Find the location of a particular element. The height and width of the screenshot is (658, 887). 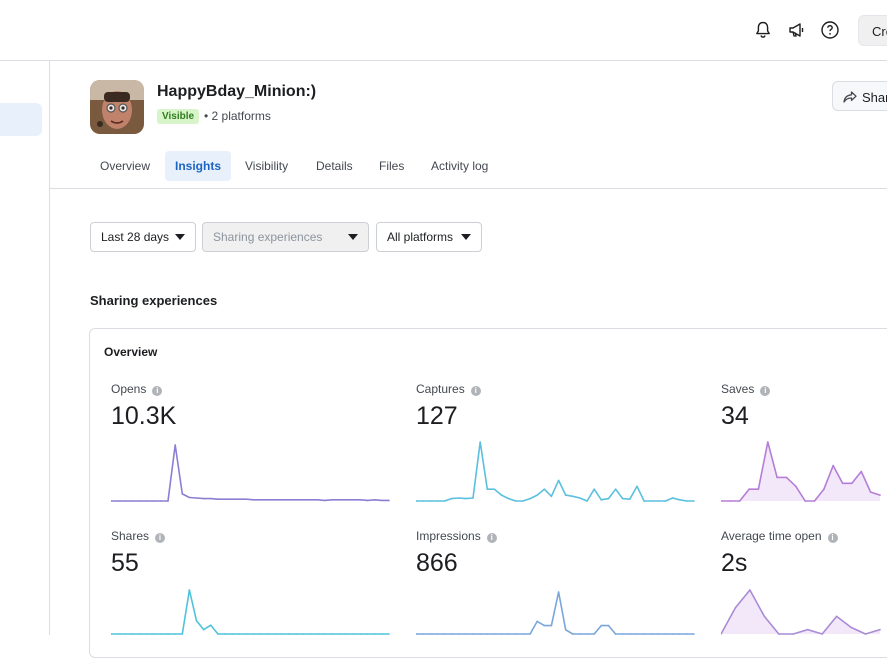

chevron-down-icon is located at coordinates (353, 237).